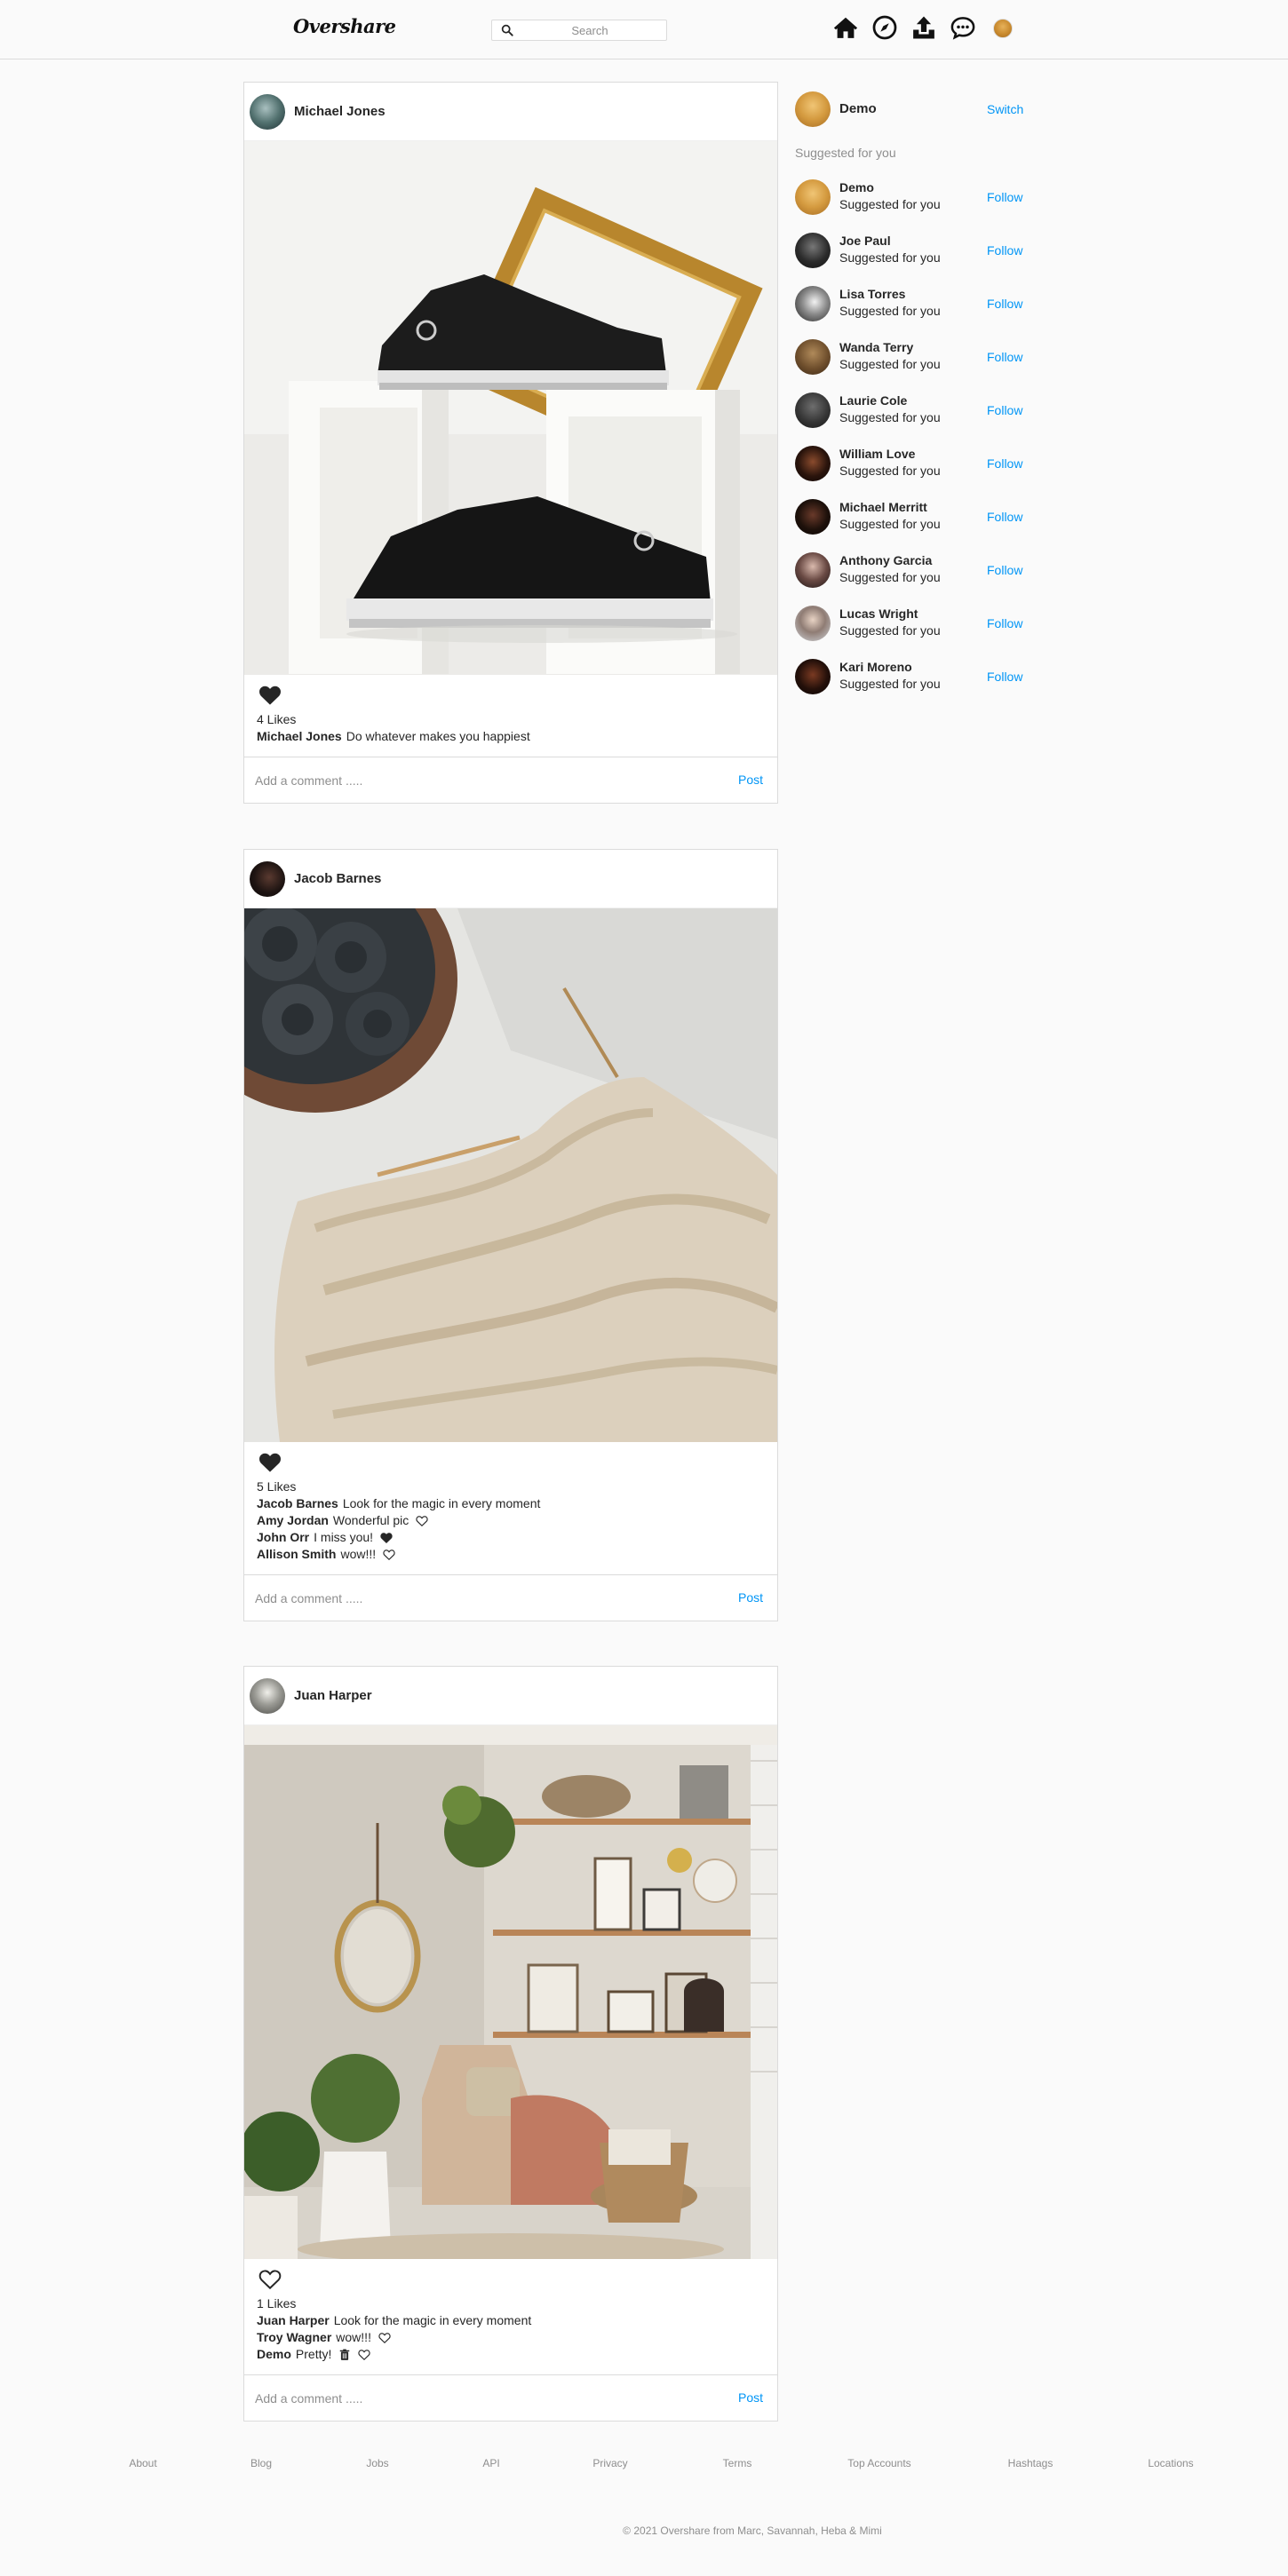  What do you see at coordinates (293, 1521) in the screenshot?
I see `comment-username: Amy Jordan` at bounding box center [293, 1521].